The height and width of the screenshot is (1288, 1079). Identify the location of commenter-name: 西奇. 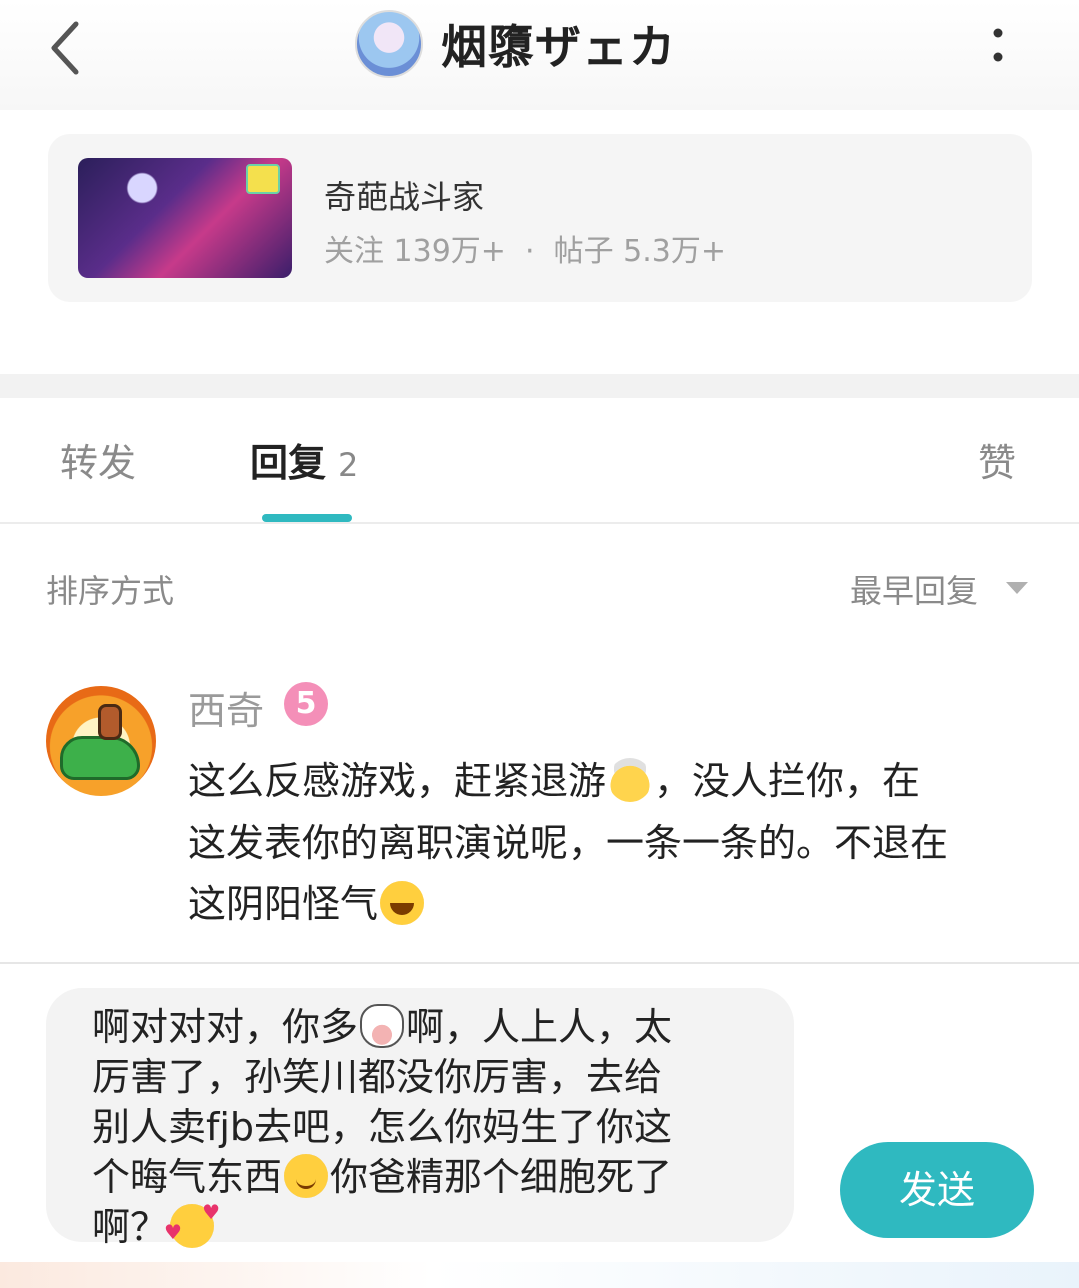
(226, 707).